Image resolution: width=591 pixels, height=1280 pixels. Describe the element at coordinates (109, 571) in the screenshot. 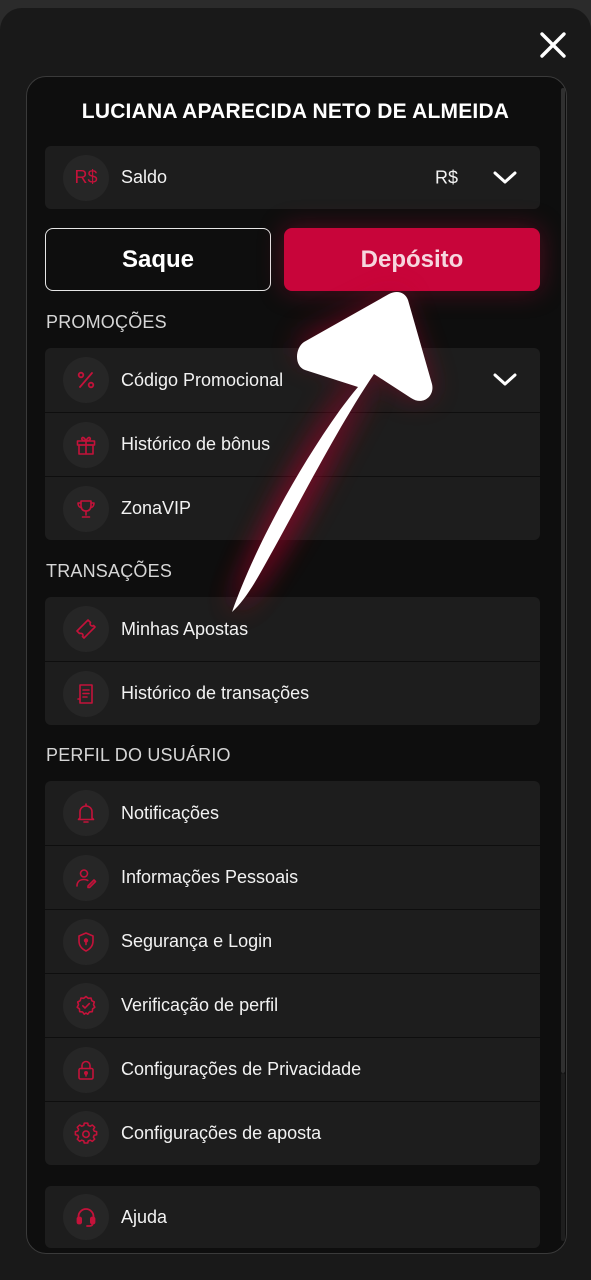

I see `section-title-transactions: TRANSAÇÕES` at that location.